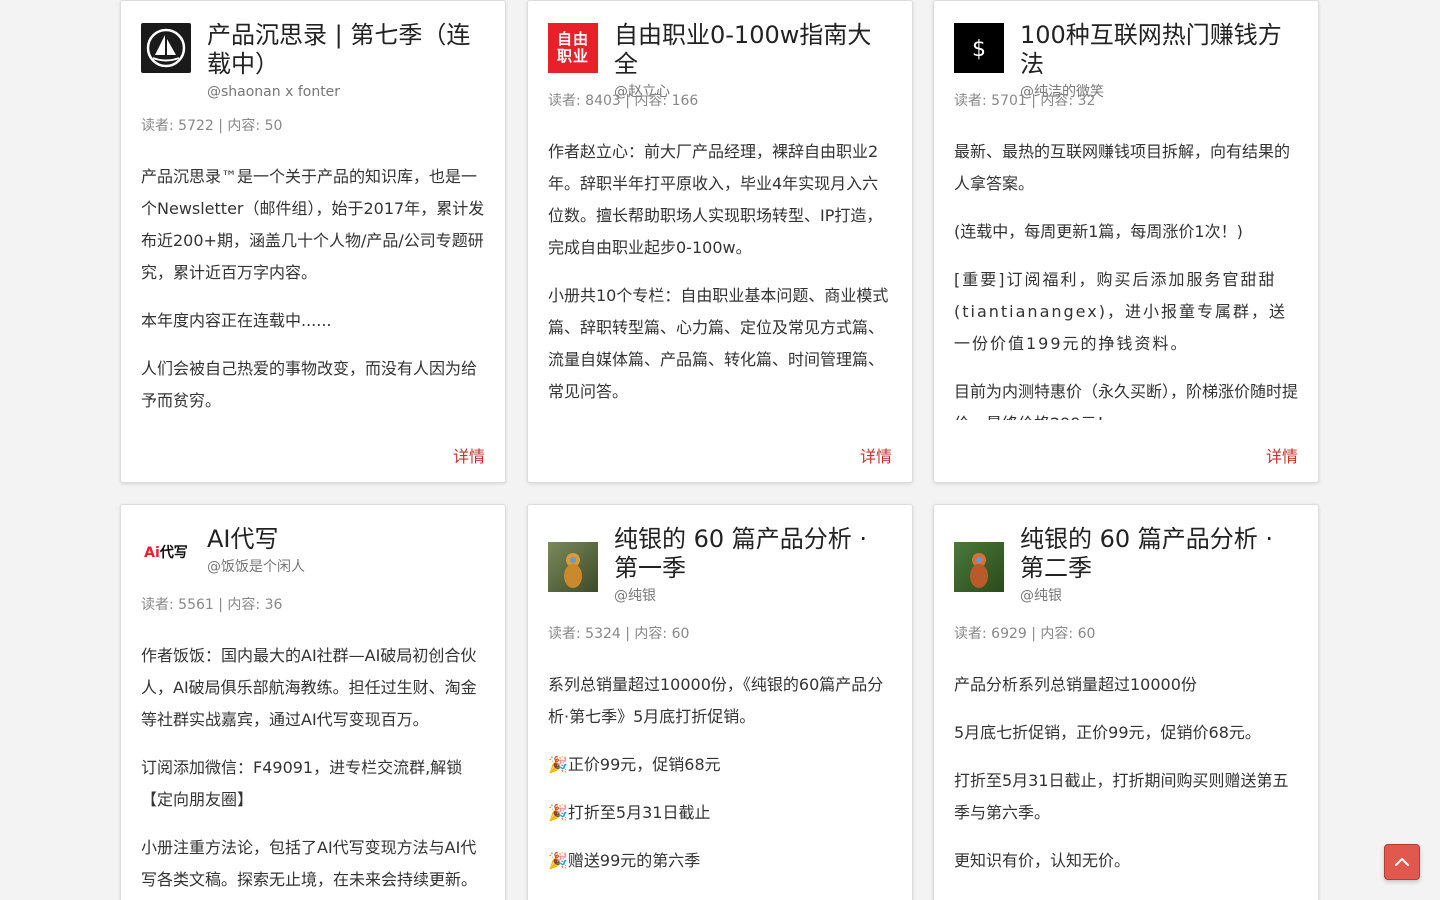  Describe the element at coordinates (152, 553) in the screenshot. I see `avatar-text-ai: Ai` at that location.